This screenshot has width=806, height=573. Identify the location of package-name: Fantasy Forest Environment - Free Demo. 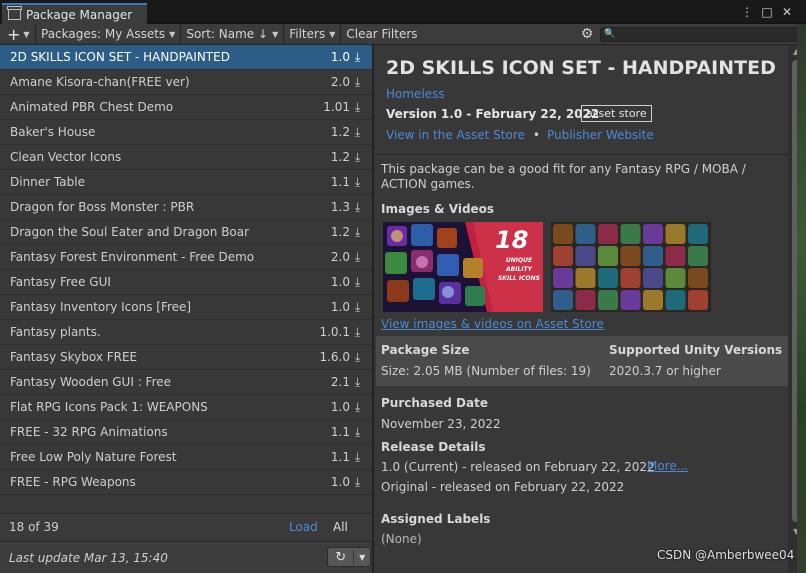
(132, 257).